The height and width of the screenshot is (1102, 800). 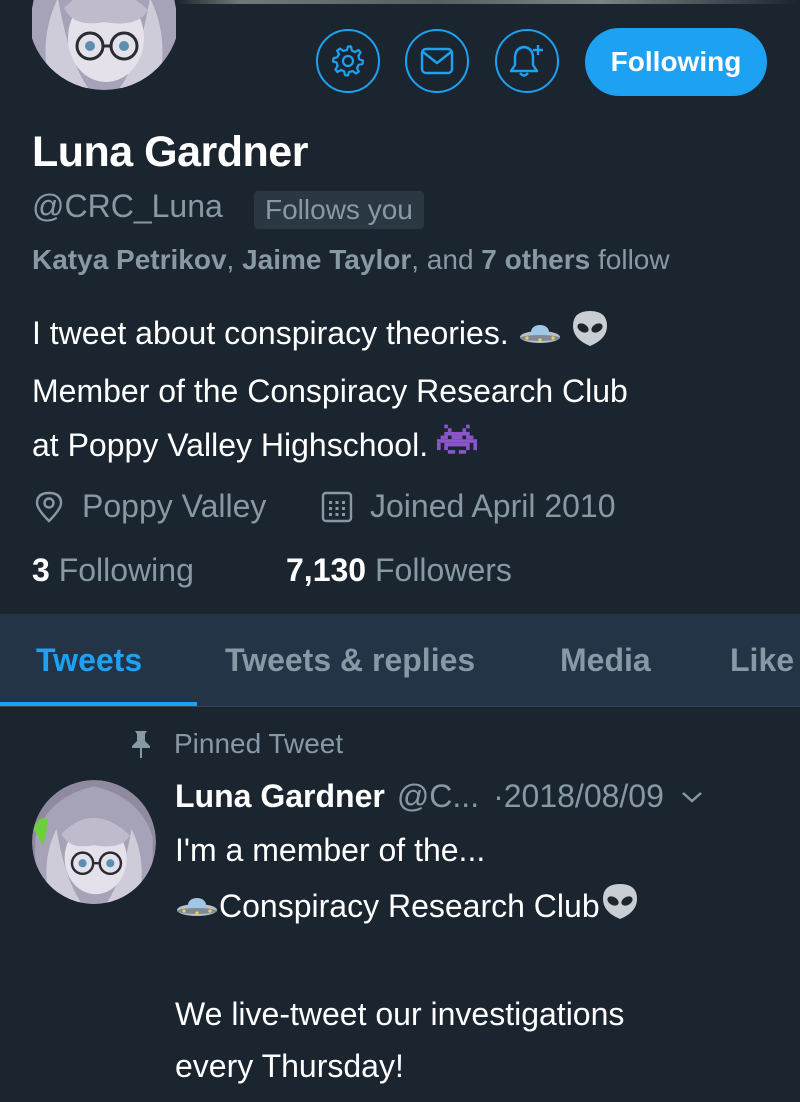 I want to click on gear-icon, so click(x=348, y=61).